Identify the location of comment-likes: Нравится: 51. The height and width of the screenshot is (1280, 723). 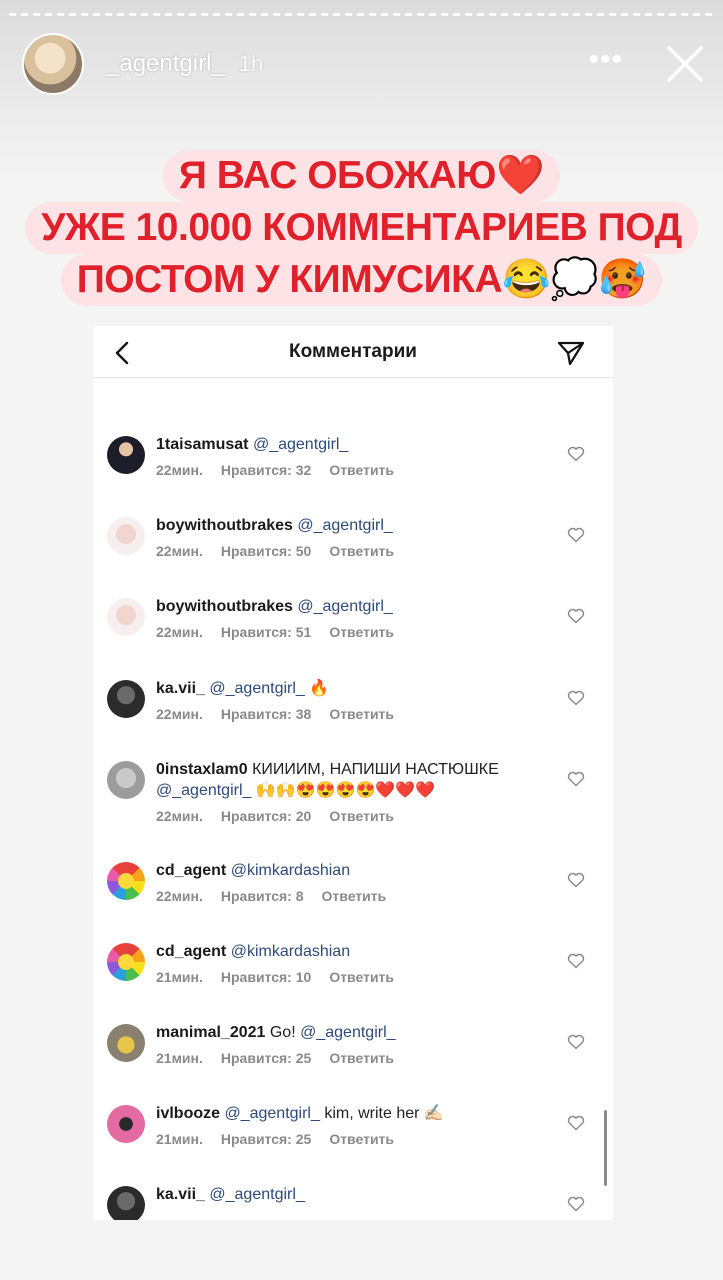
(266, 632).